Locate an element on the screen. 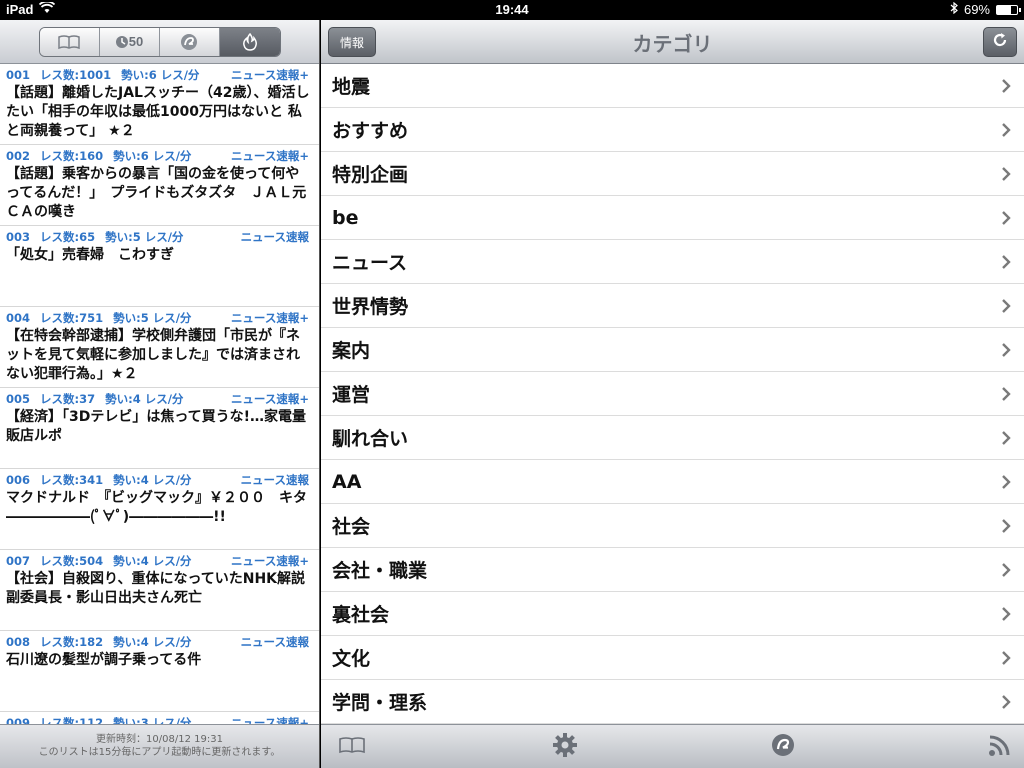 This screenshot has width=1024, height=768. bookmarks-button is located at coordinates (352, 747).